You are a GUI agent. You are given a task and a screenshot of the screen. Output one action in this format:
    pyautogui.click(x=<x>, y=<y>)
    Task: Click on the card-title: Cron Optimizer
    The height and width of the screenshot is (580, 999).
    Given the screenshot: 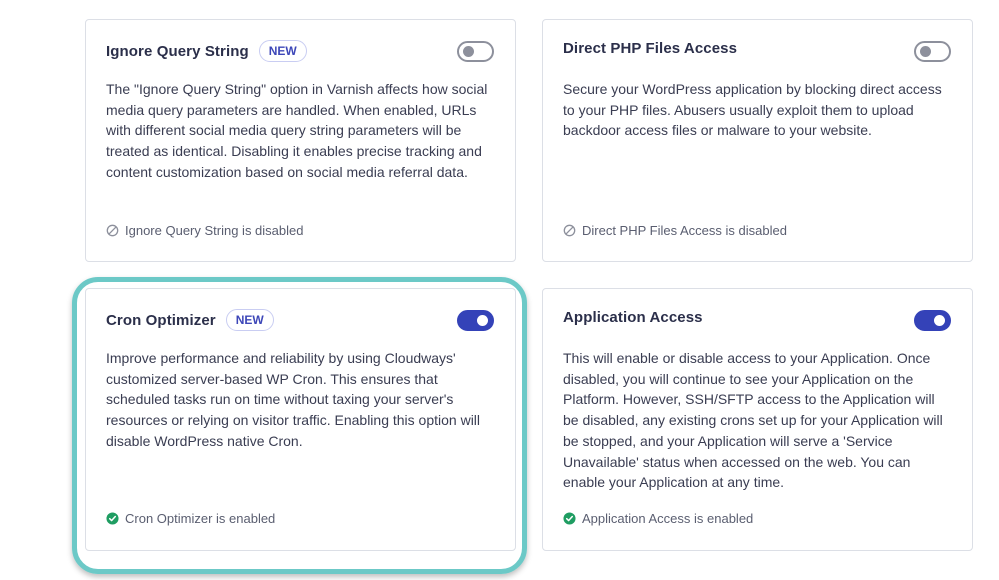 What is the action you would take?
    pyautogui.click(x=161, y=320)
    